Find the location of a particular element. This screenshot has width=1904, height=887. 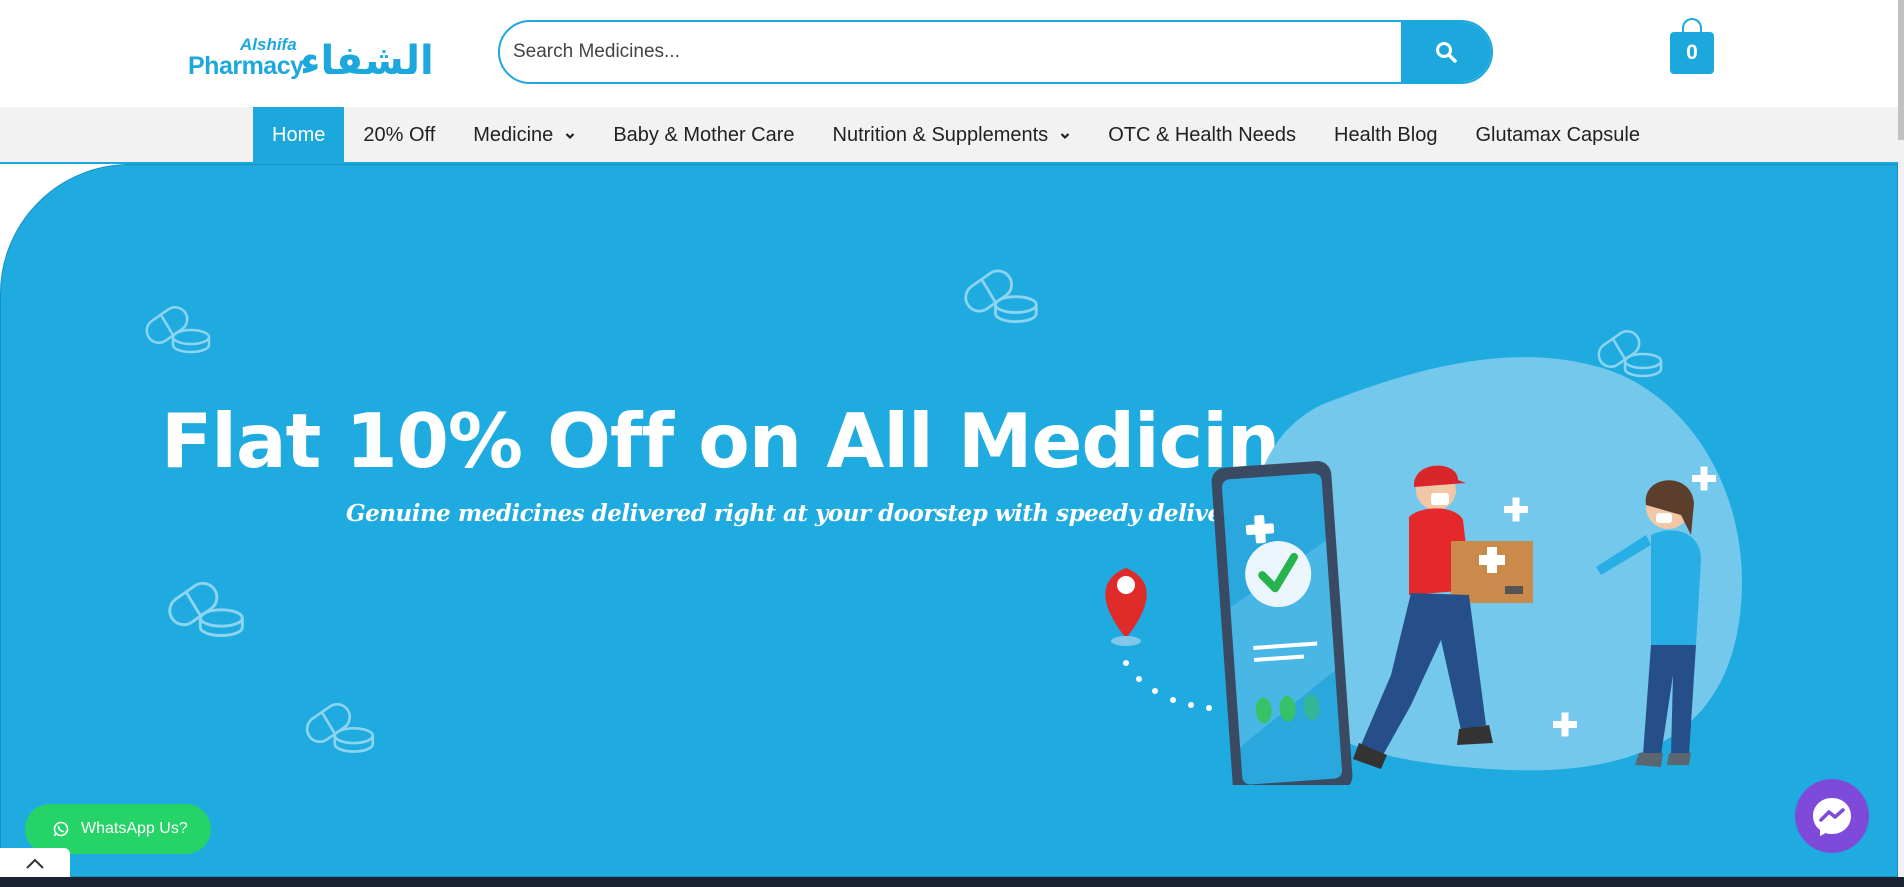

bottom-strip is located at coordinates (952, 882).